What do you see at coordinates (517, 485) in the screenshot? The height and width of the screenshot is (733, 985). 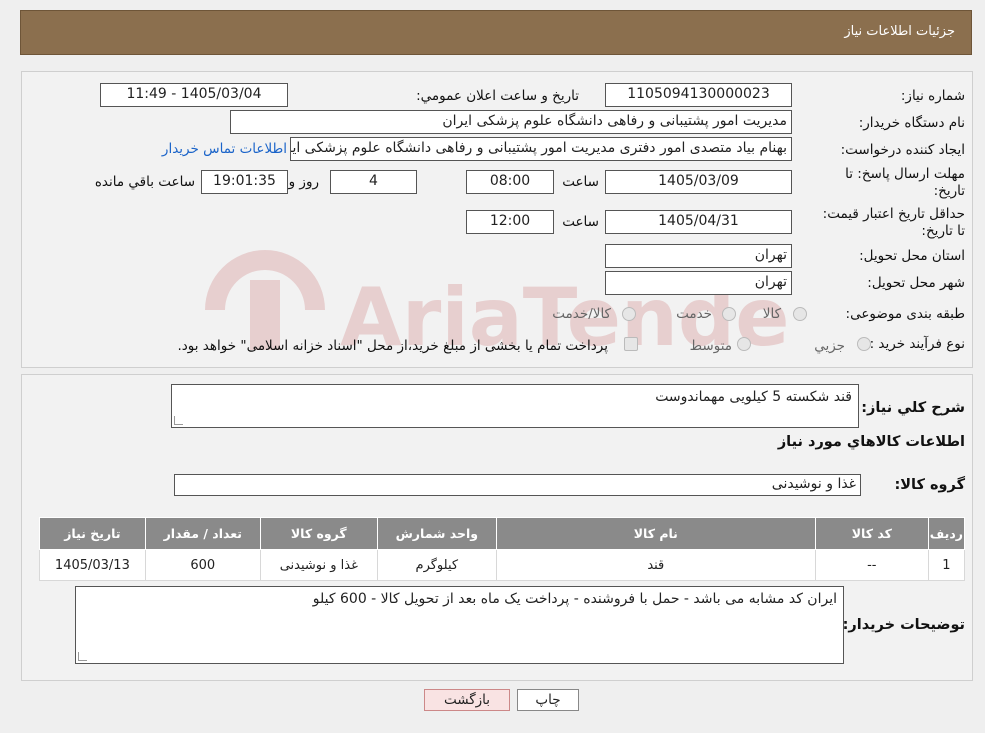 I see `goods-group-field: غذا و نوشیدنی` at bounding box center [517, 485].